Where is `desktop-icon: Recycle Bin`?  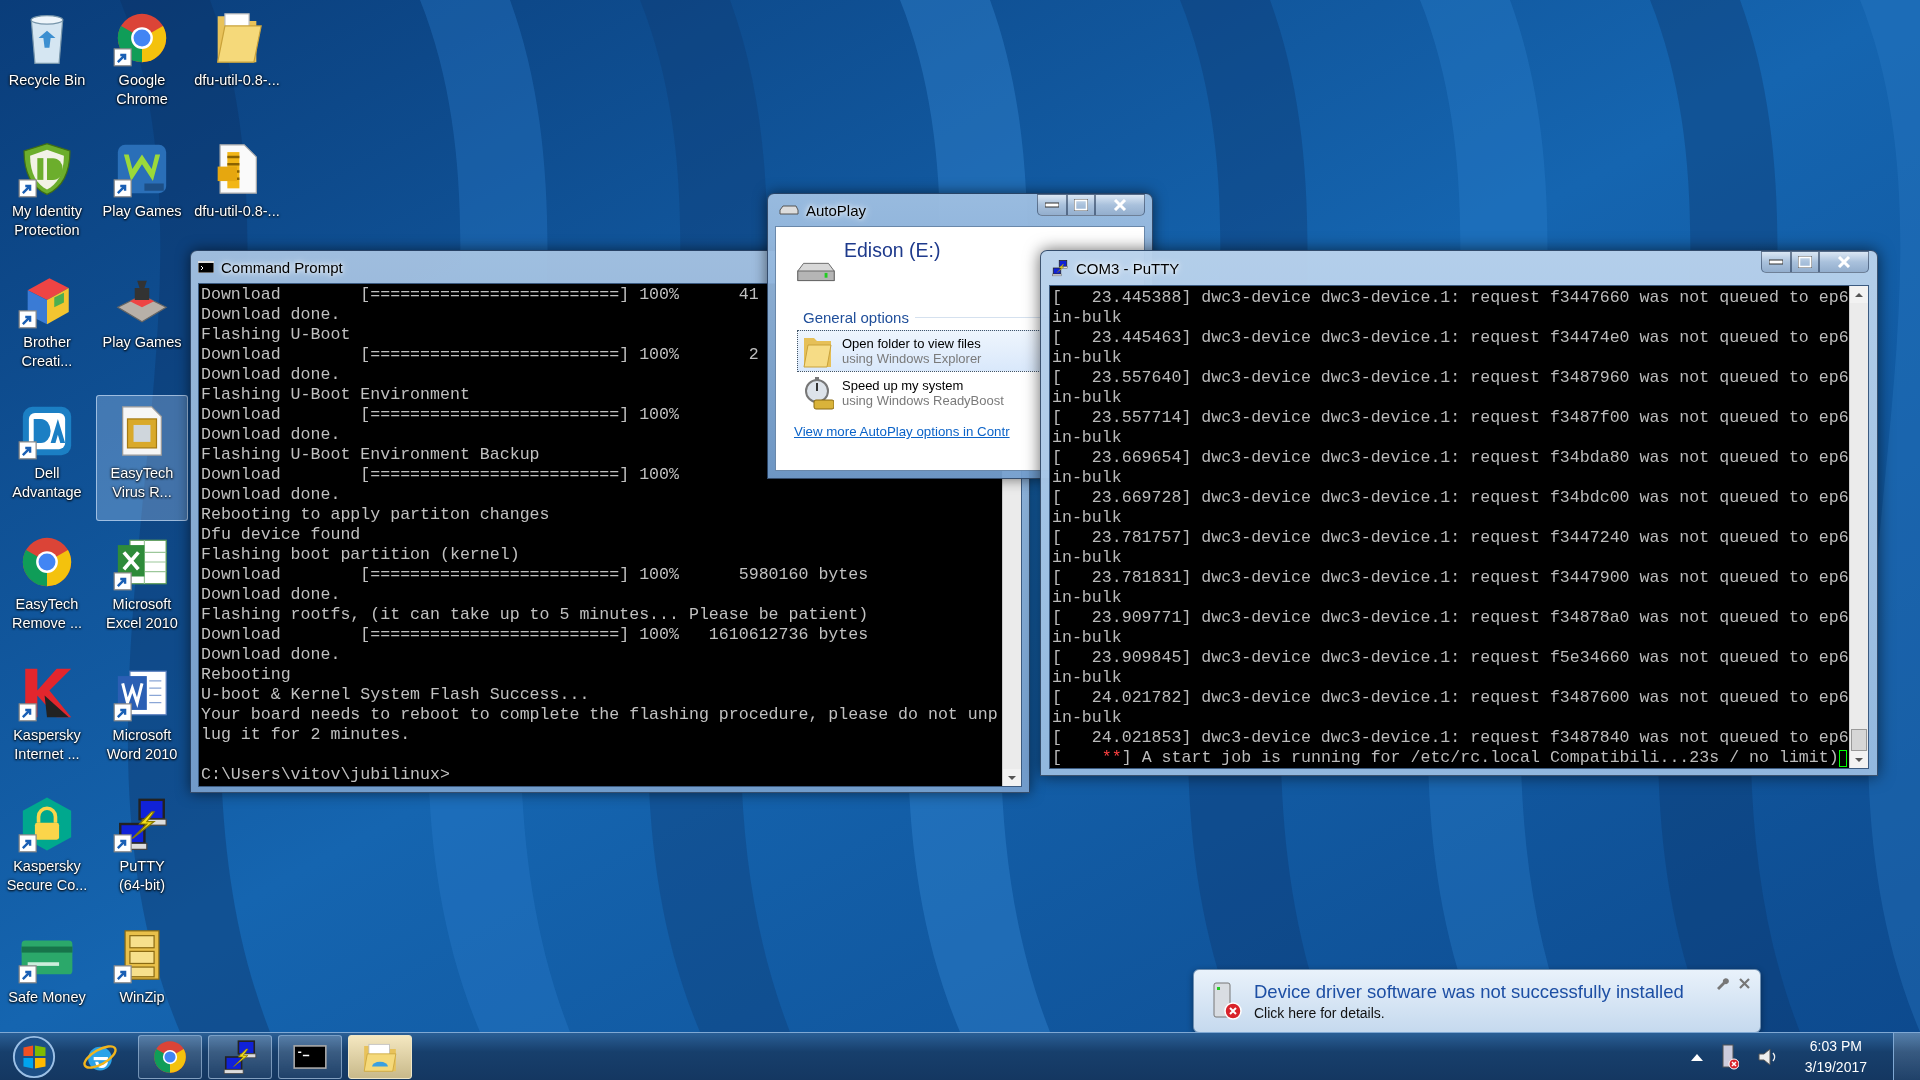
desktop-icon: Recycle Bin is located at coordinates (47, 65).